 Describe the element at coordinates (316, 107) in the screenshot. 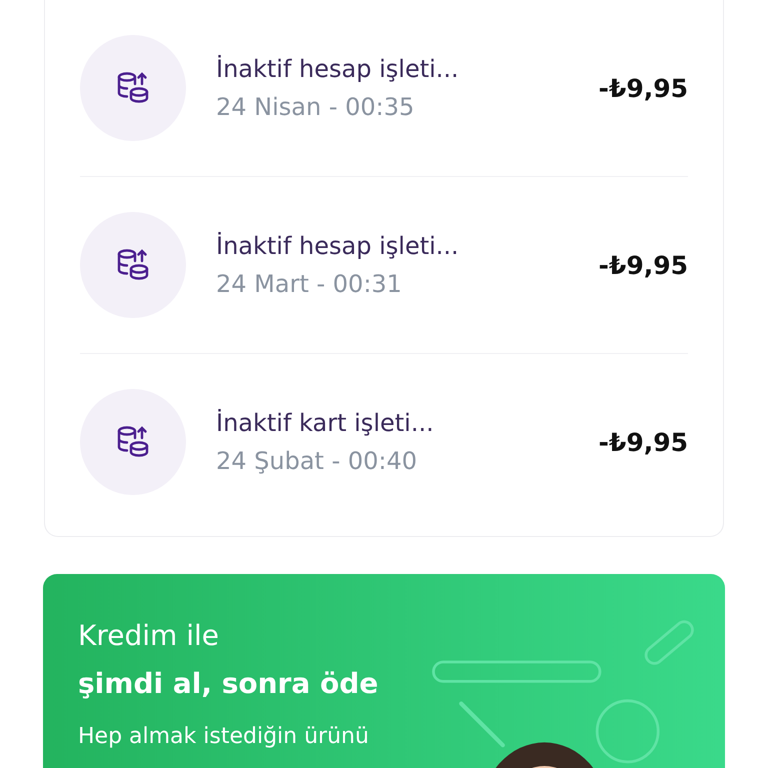

I see `transaction-date: 24 Nisan - 00:35` at that location.